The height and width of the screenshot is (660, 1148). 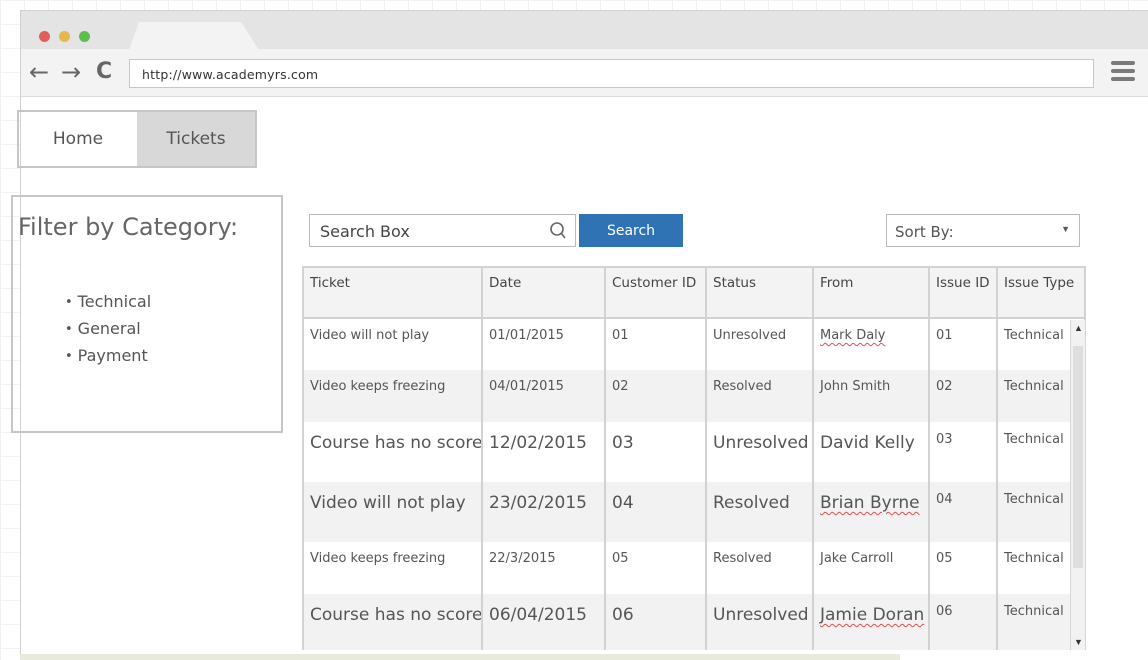 I want to click on cell-date: 04/01/2015, so click(x=544, y=396).